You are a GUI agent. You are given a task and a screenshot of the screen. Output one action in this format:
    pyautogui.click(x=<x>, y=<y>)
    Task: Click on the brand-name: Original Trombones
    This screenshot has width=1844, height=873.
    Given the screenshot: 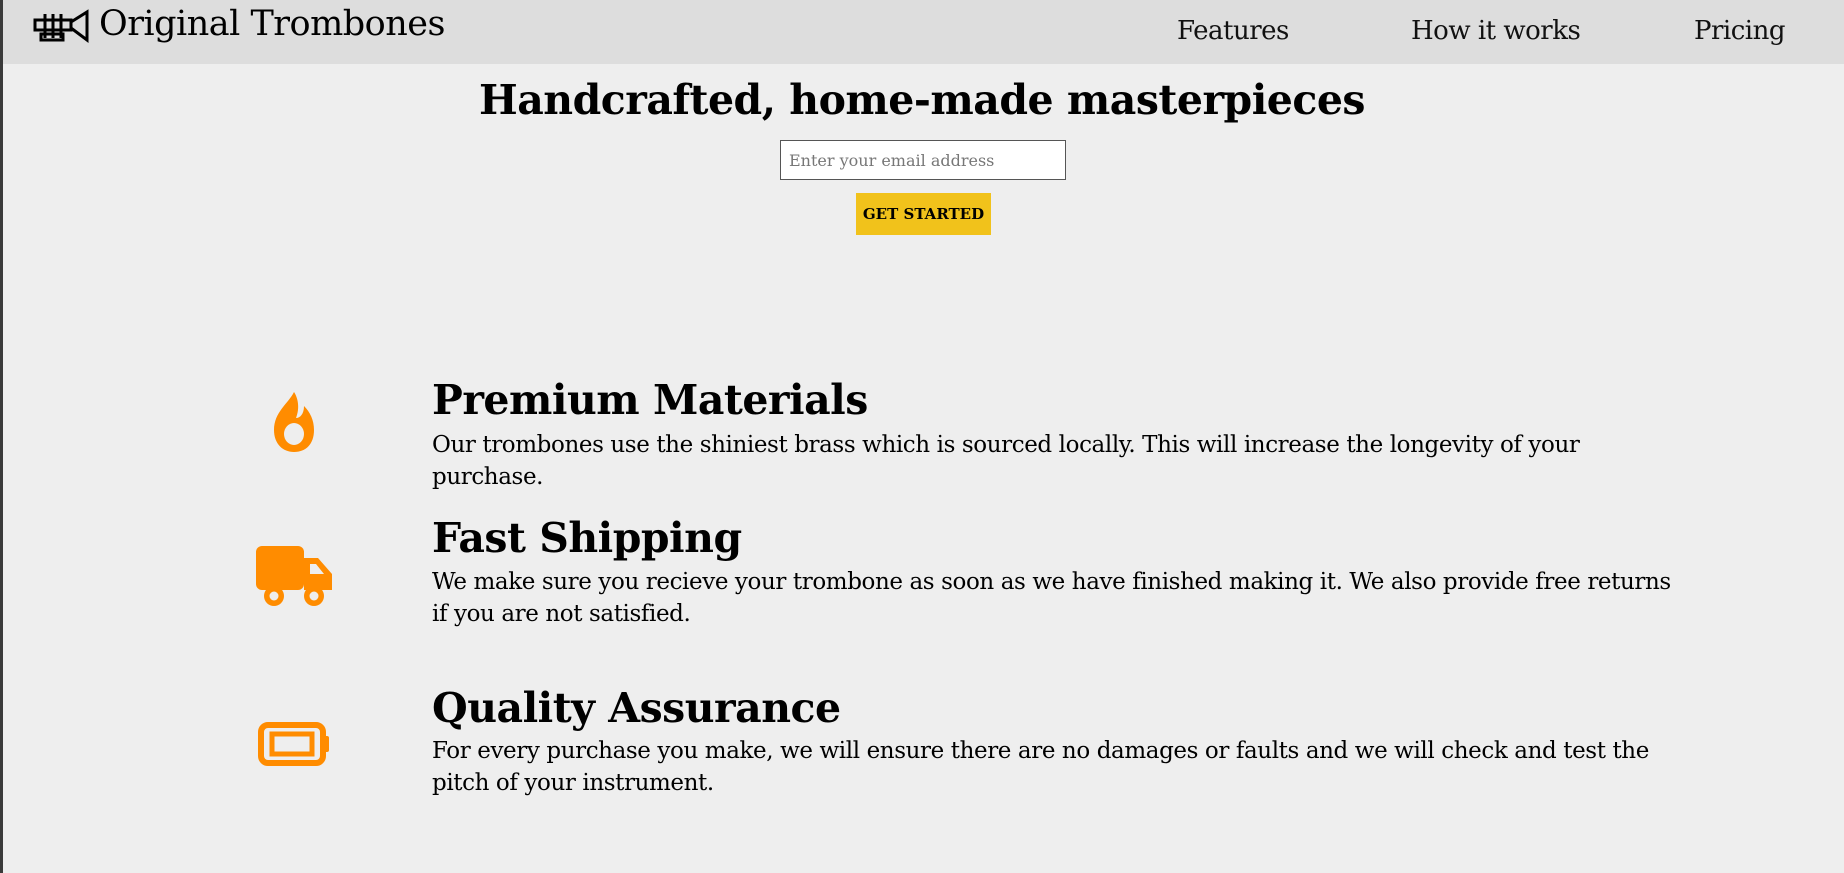 What is the action you would take?
    pyautogui.click(x=272, y=24)
    